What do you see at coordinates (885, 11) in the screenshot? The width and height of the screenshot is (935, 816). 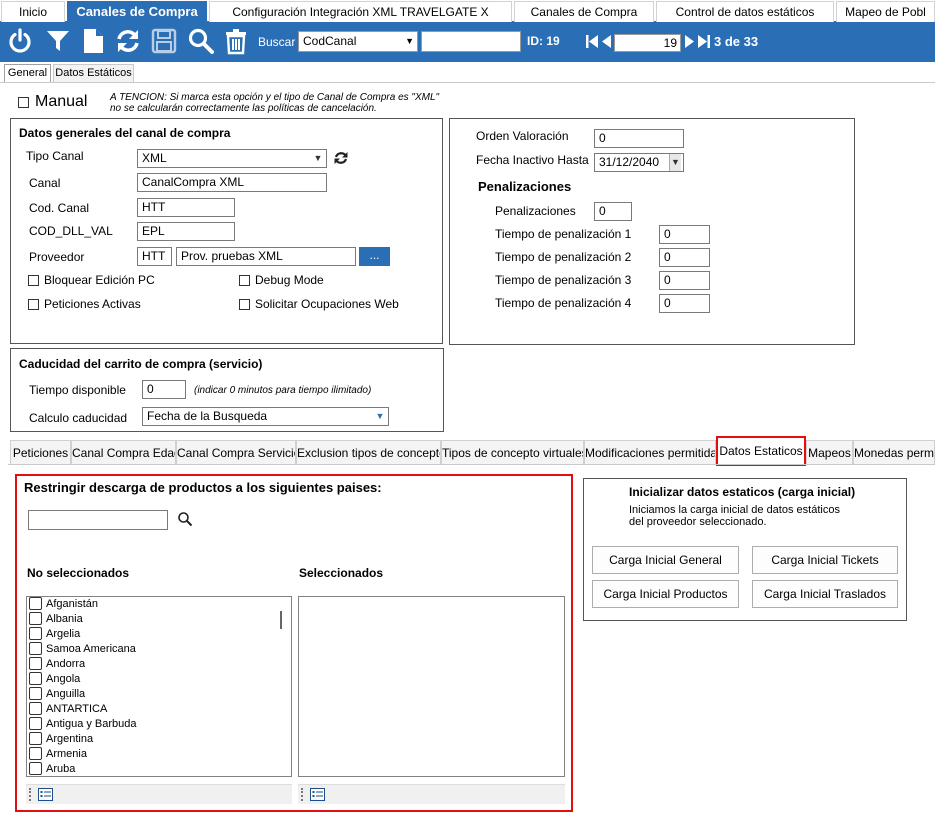 I see `tab-mapeo-poblaciones: Mapeo de Pobl` at bounding box center [885, 11].